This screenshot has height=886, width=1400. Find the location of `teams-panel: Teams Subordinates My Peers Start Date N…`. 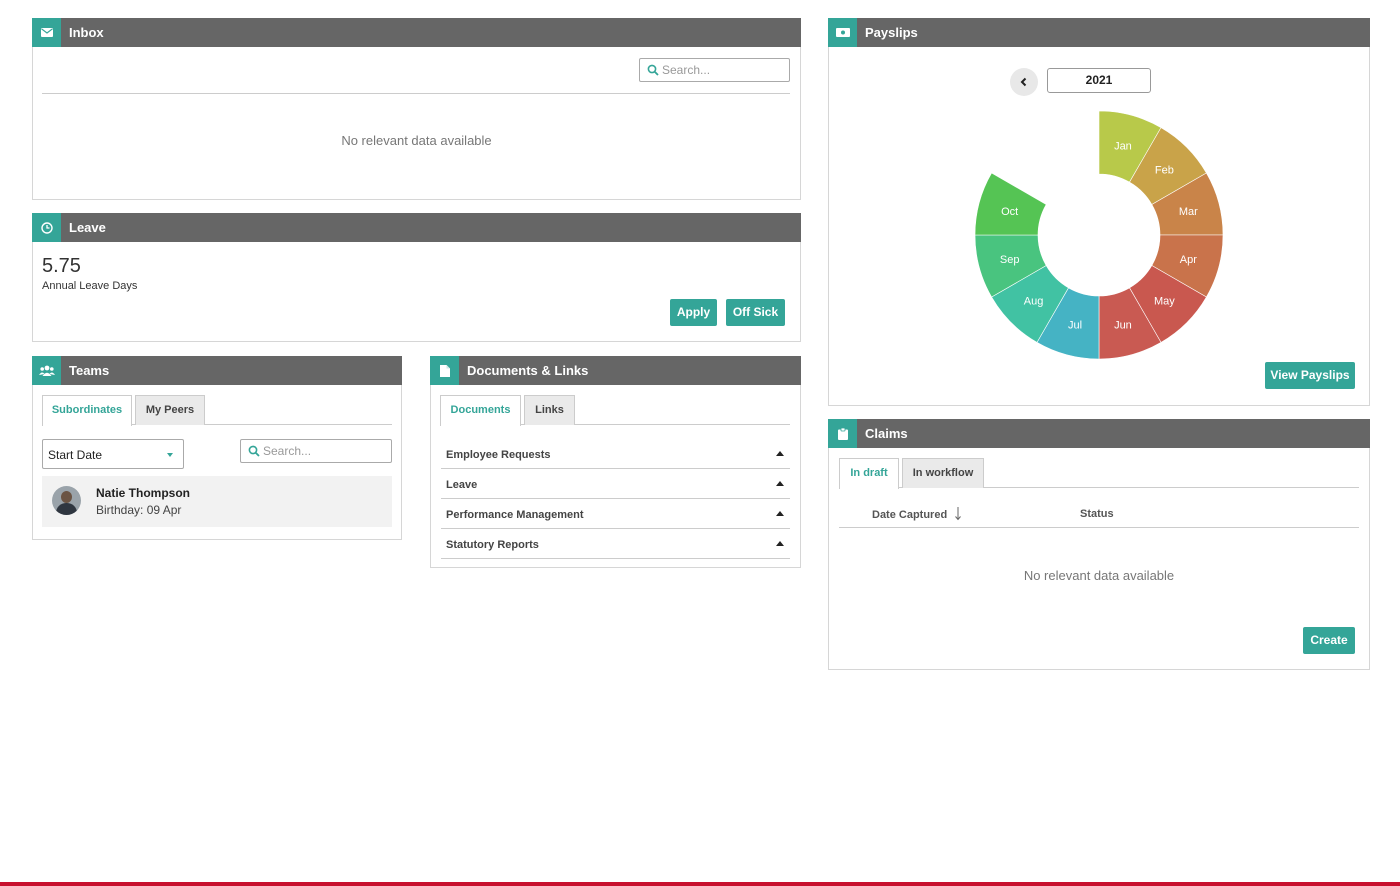

teams-panel: Teams Subordinates My Peers Start Date N… is located at coordinates (217, 448).